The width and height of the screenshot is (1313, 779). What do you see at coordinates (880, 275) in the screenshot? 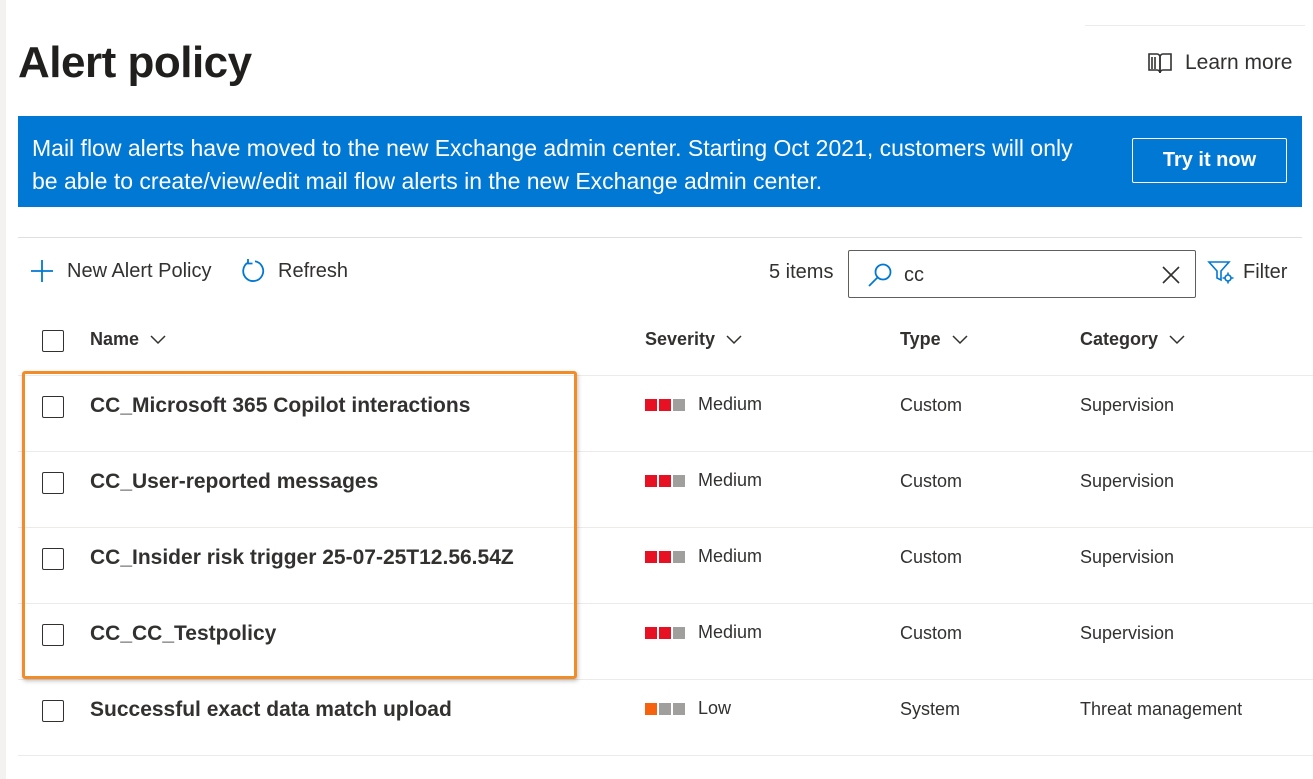
I see `search-icon` at bounding box center [880, 275].